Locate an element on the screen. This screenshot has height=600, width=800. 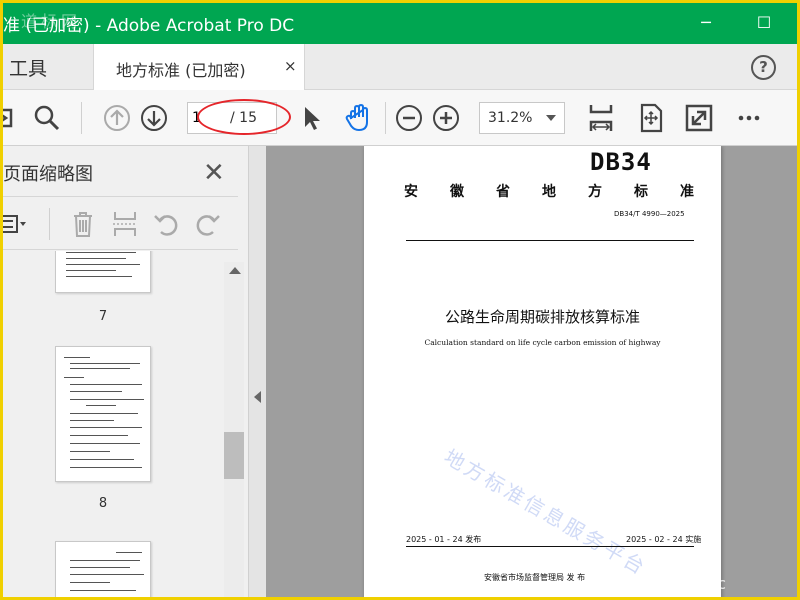
zoom-out-icon is located at coordinates (409, 118).